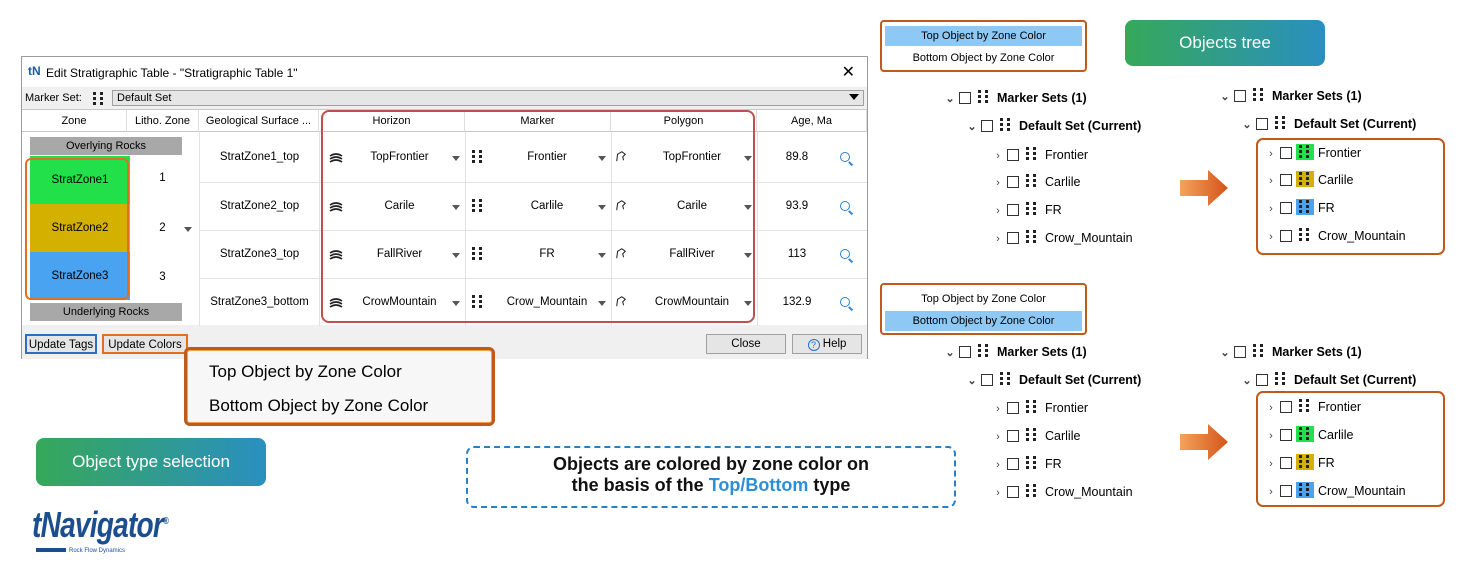 This screenshot has width=1477, height=566. I want to click on note-line-2: the basis of the Top/Bottom type, so click(711, 485).